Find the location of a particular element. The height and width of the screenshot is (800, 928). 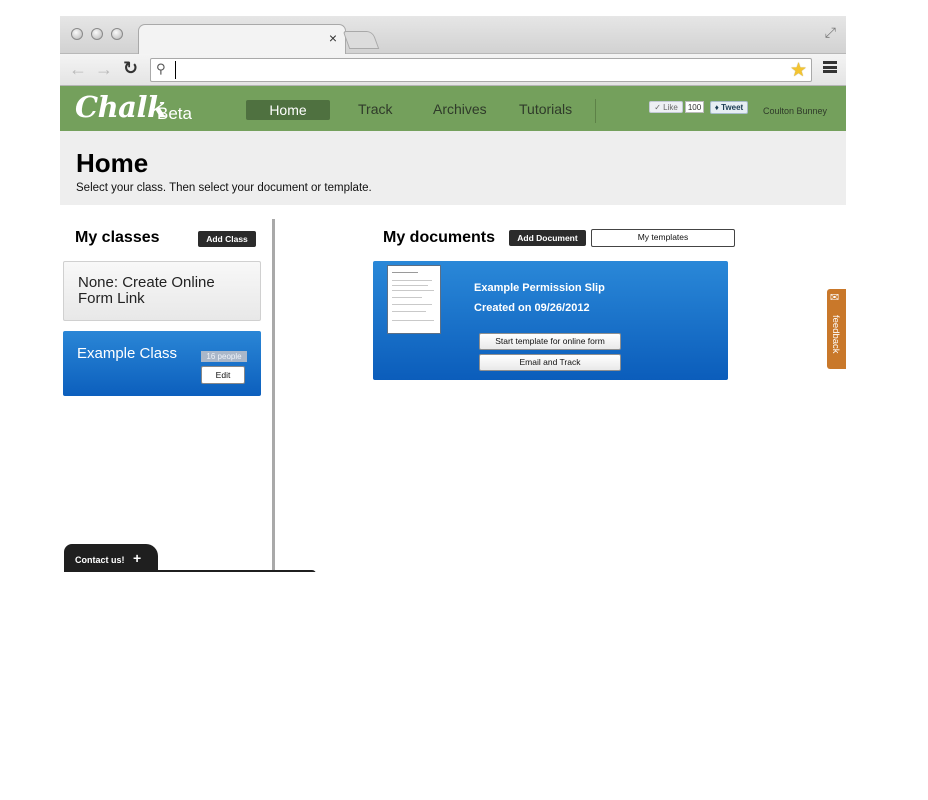

browser-toolbar: ← → ↻ ⚲ ★ is located at coordinates (453, 70).